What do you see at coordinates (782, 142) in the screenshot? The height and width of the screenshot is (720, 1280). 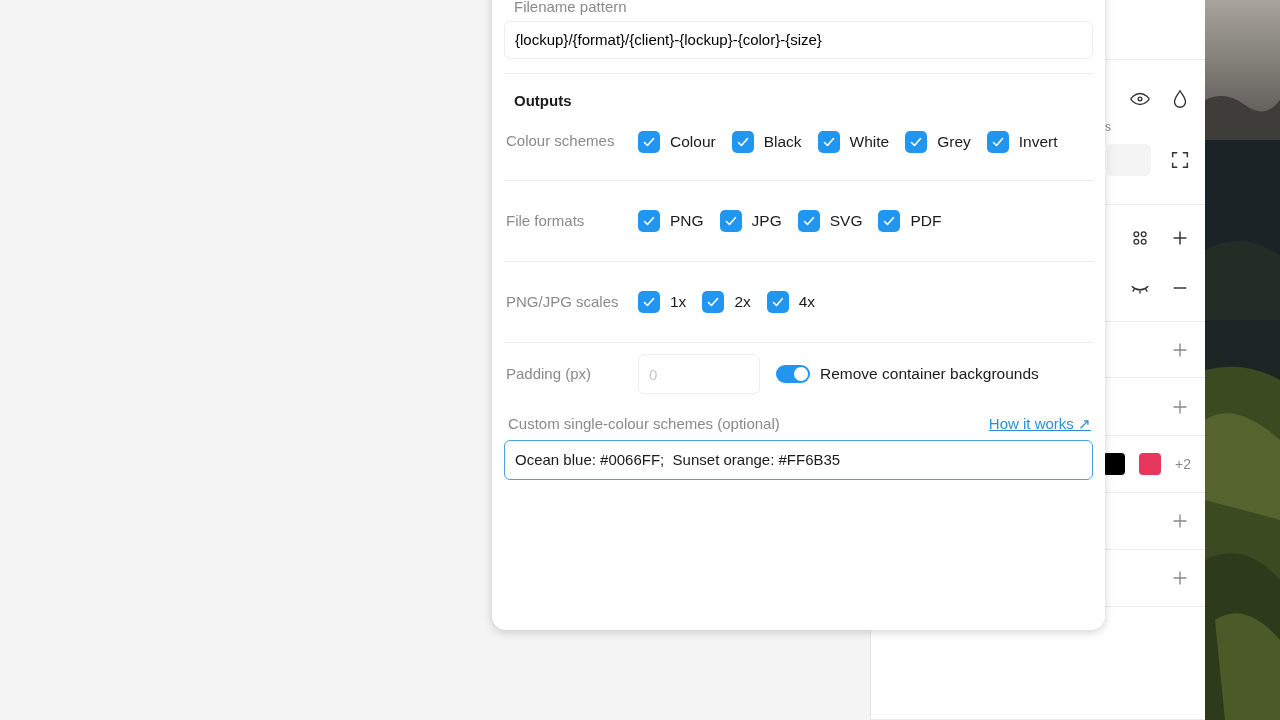 I see `option-label: Black` at bounding box center [782, 142].